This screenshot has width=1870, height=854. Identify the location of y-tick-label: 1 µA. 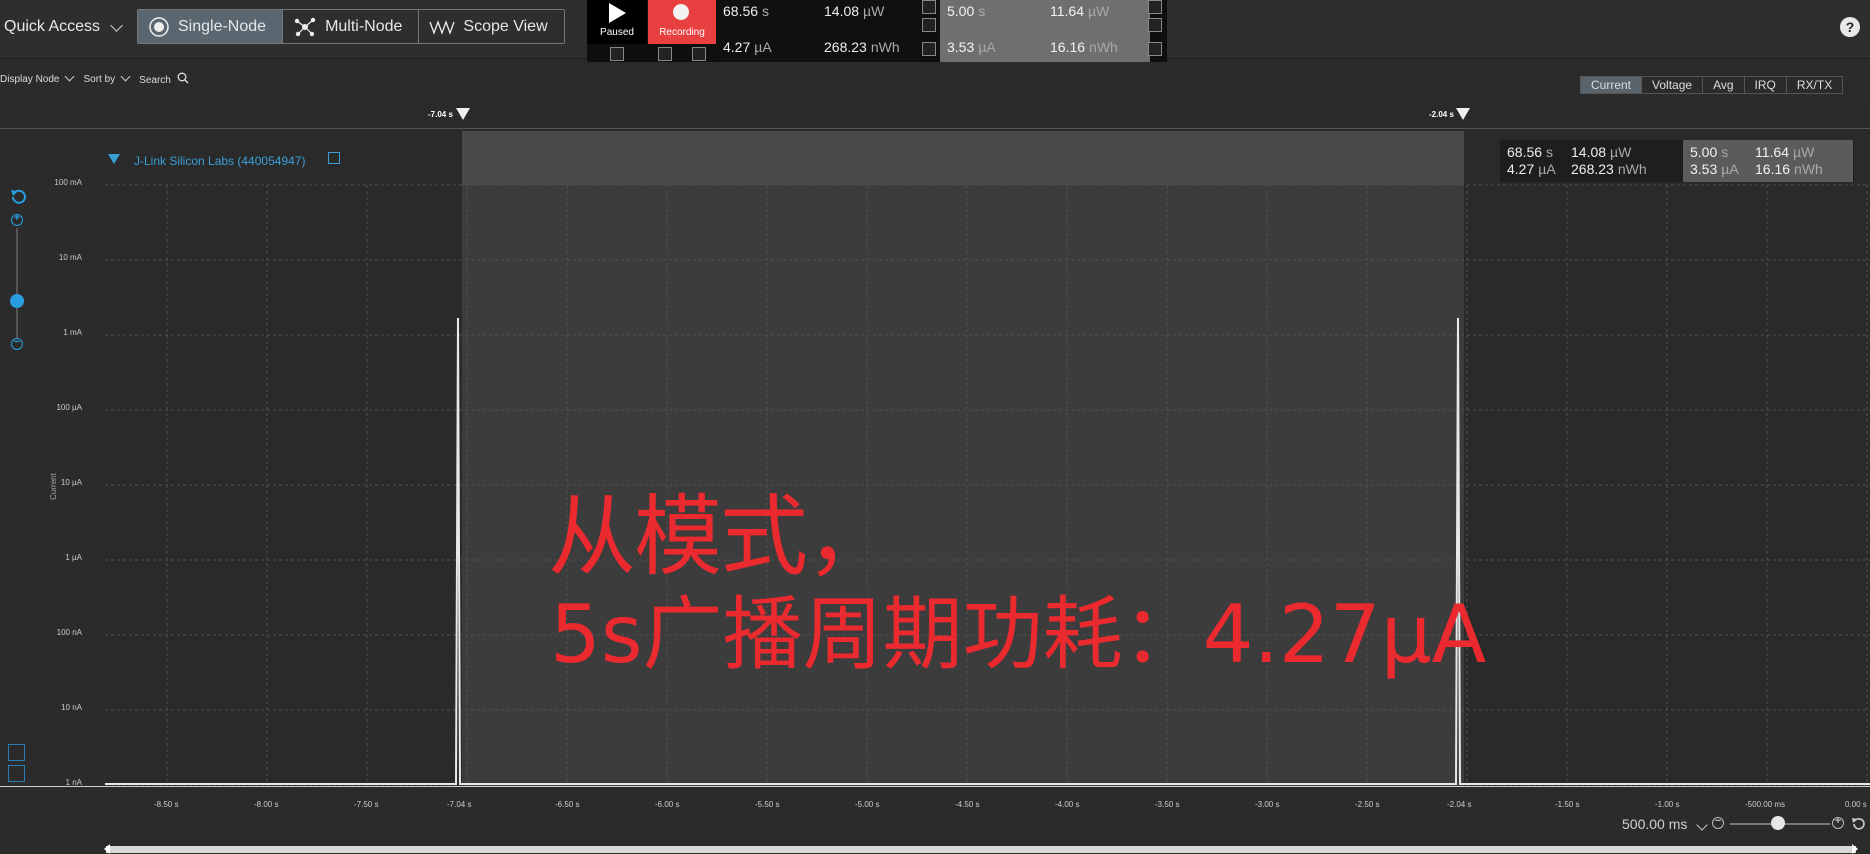
(73, 557).